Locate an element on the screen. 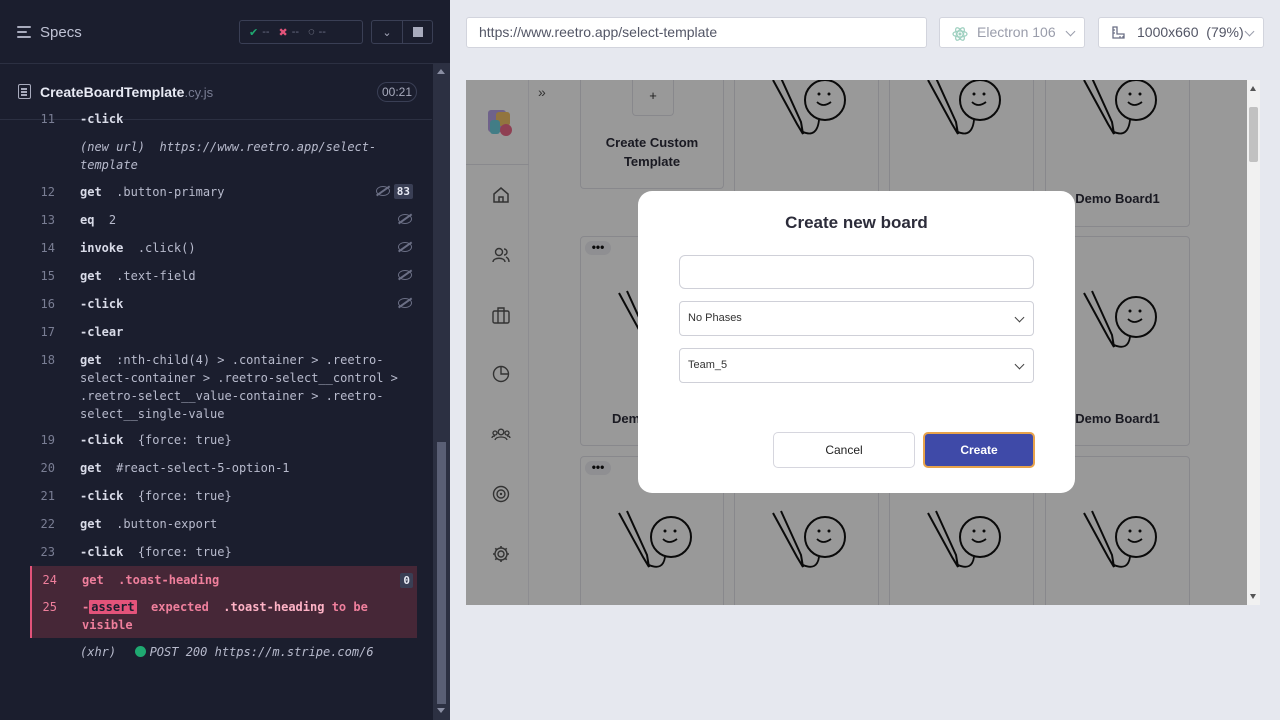 The width and height of the screenshot is (1280, 720). electron-icon is located at coordinates (960, 34).